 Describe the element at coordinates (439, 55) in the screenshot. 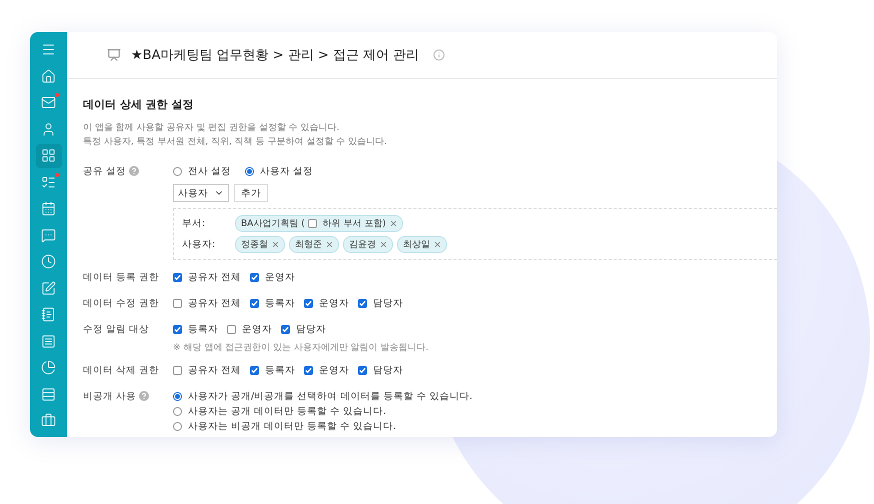

I see `info-icon` at that location.